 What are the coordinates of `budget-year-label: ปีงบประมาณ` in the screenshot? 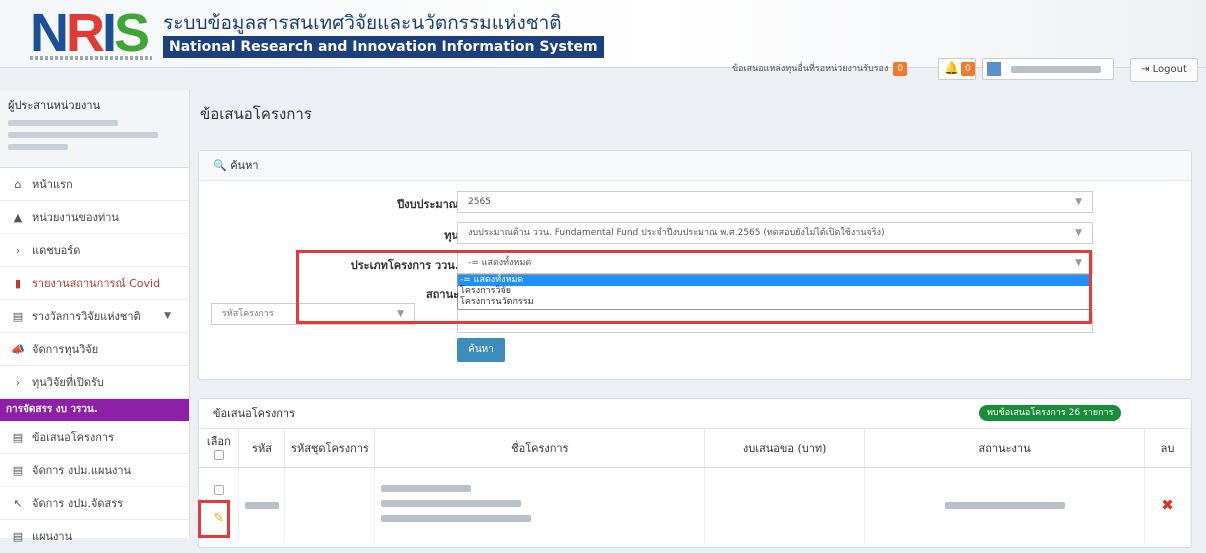 It's located at (428, 204).